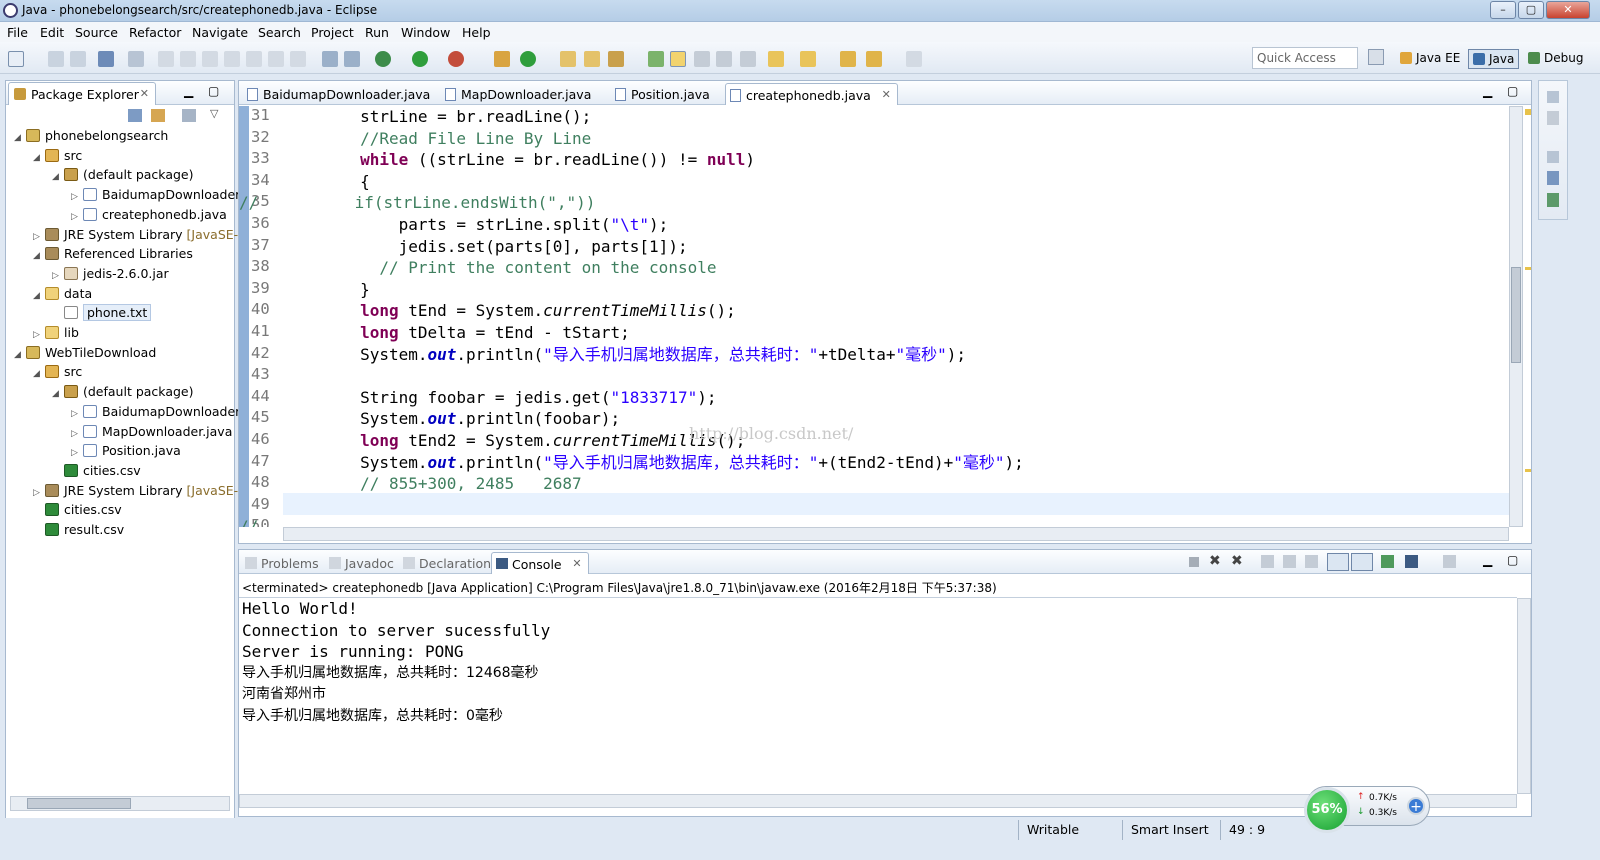  What do you see at coordinates (1494, 59) in the screenshot?
I see `perspective-java: Java` at bounding box center [1494, 59].